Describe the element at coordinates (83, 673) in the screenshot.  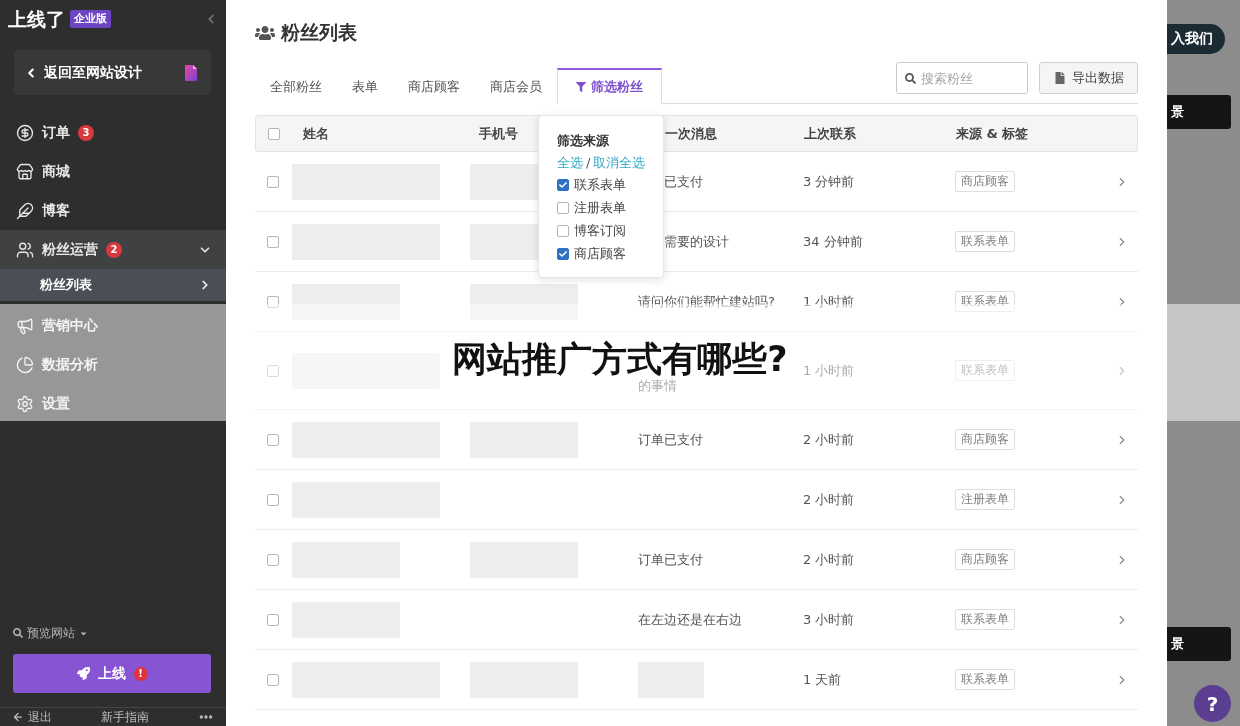
I see `rocket-icon` at that location.